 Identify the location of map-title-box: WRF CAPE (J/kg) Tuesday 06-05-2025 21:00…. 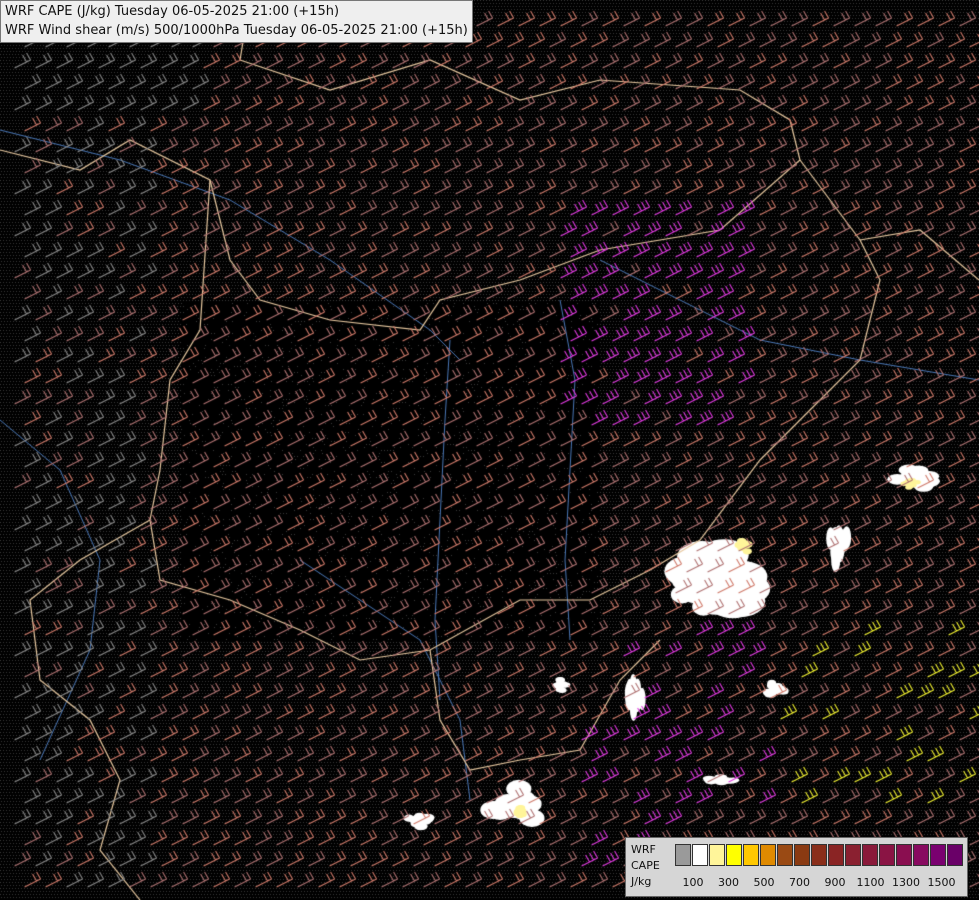
(236, 21).